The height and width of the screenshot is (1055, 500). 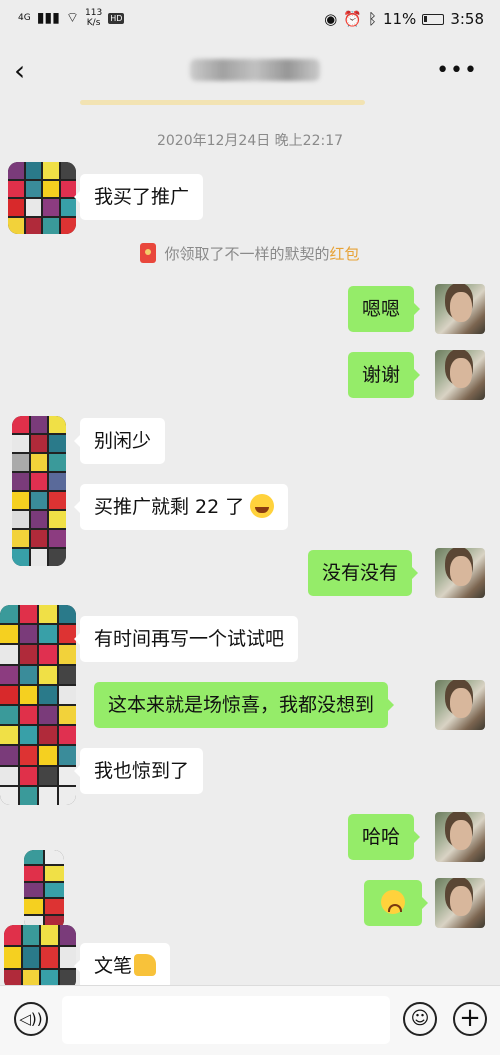 I want to click on crying-emoji-icon, so click(x=393, y=902).